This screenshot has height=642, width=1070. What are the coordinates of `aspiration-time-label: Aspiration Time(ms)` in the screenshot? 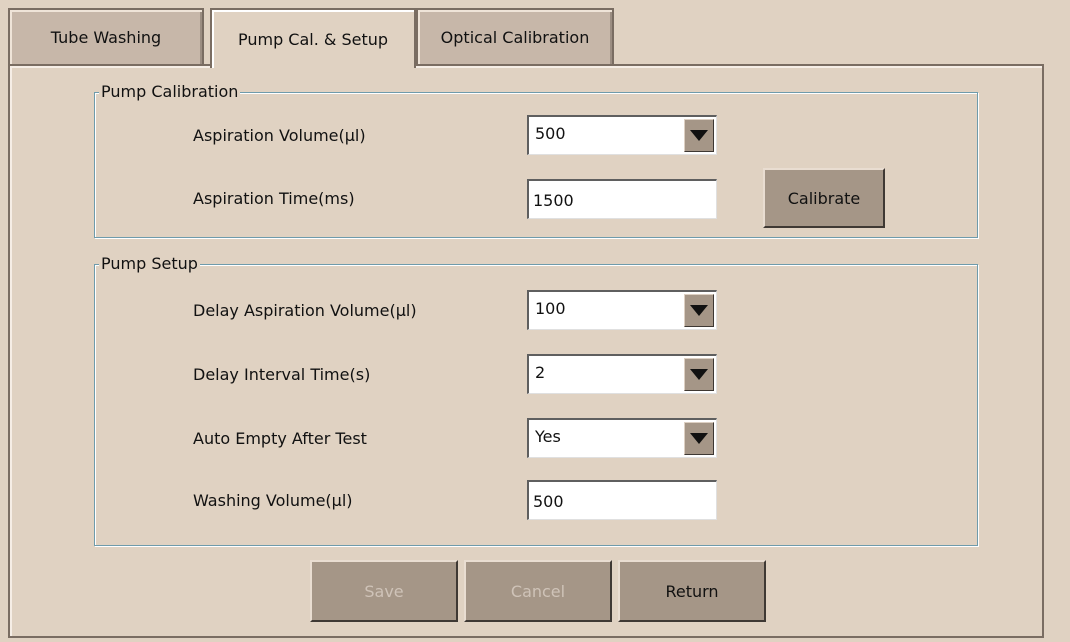 It's located at (274, 198).